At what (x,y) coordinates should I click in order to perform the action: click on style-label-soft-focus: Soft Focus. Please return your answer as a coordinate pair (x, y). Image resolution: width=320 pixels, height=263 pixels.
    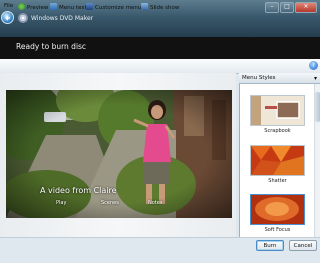
    Looking at the image, I should click on (277, 230).